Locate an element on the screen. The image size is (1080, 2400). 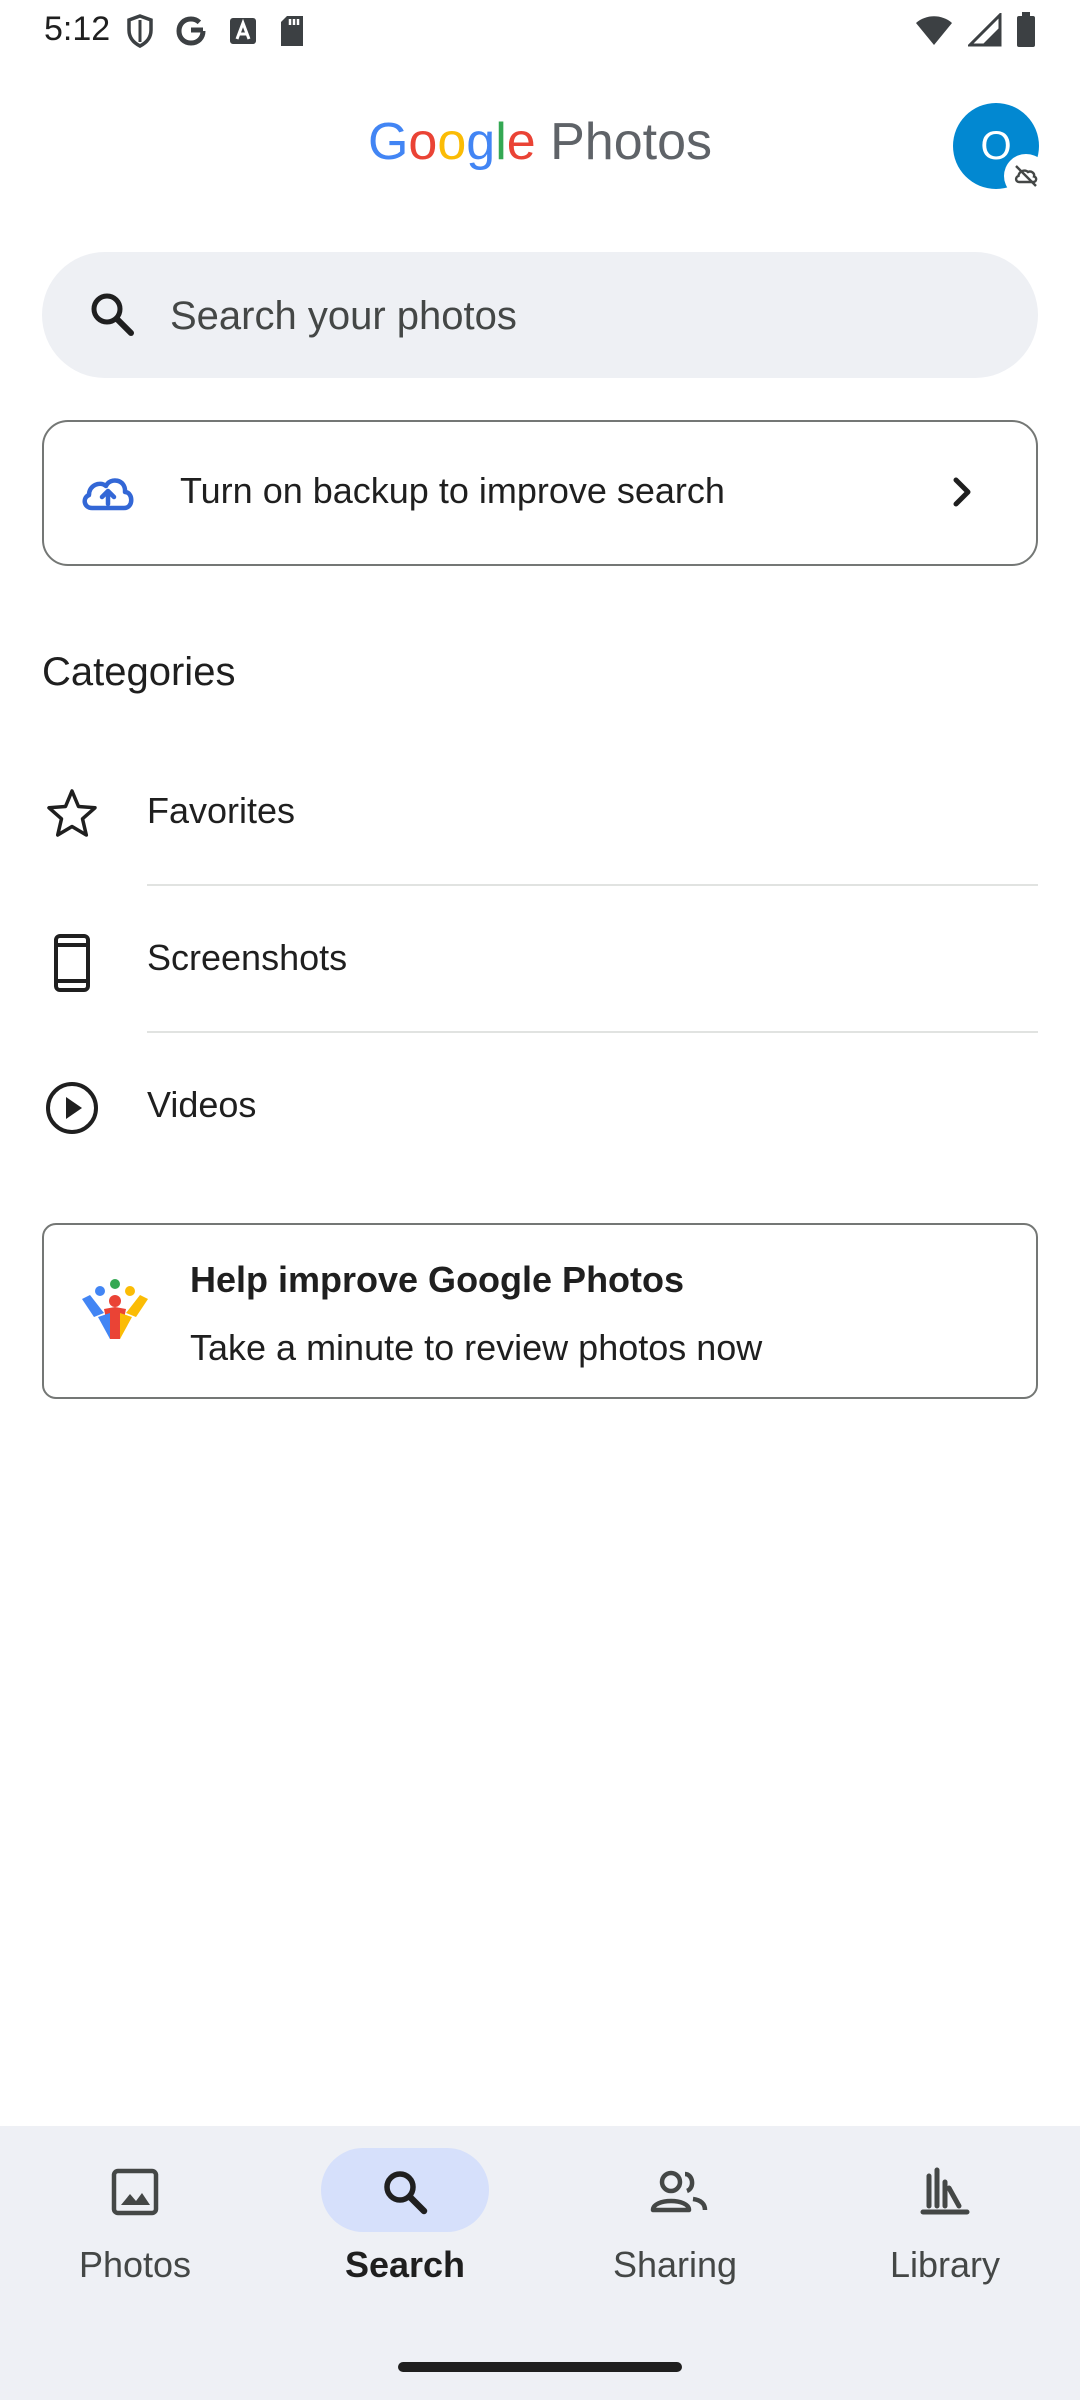
backup-prompt-card: Turn on backup to improve search is located at coordinates (540, 493).